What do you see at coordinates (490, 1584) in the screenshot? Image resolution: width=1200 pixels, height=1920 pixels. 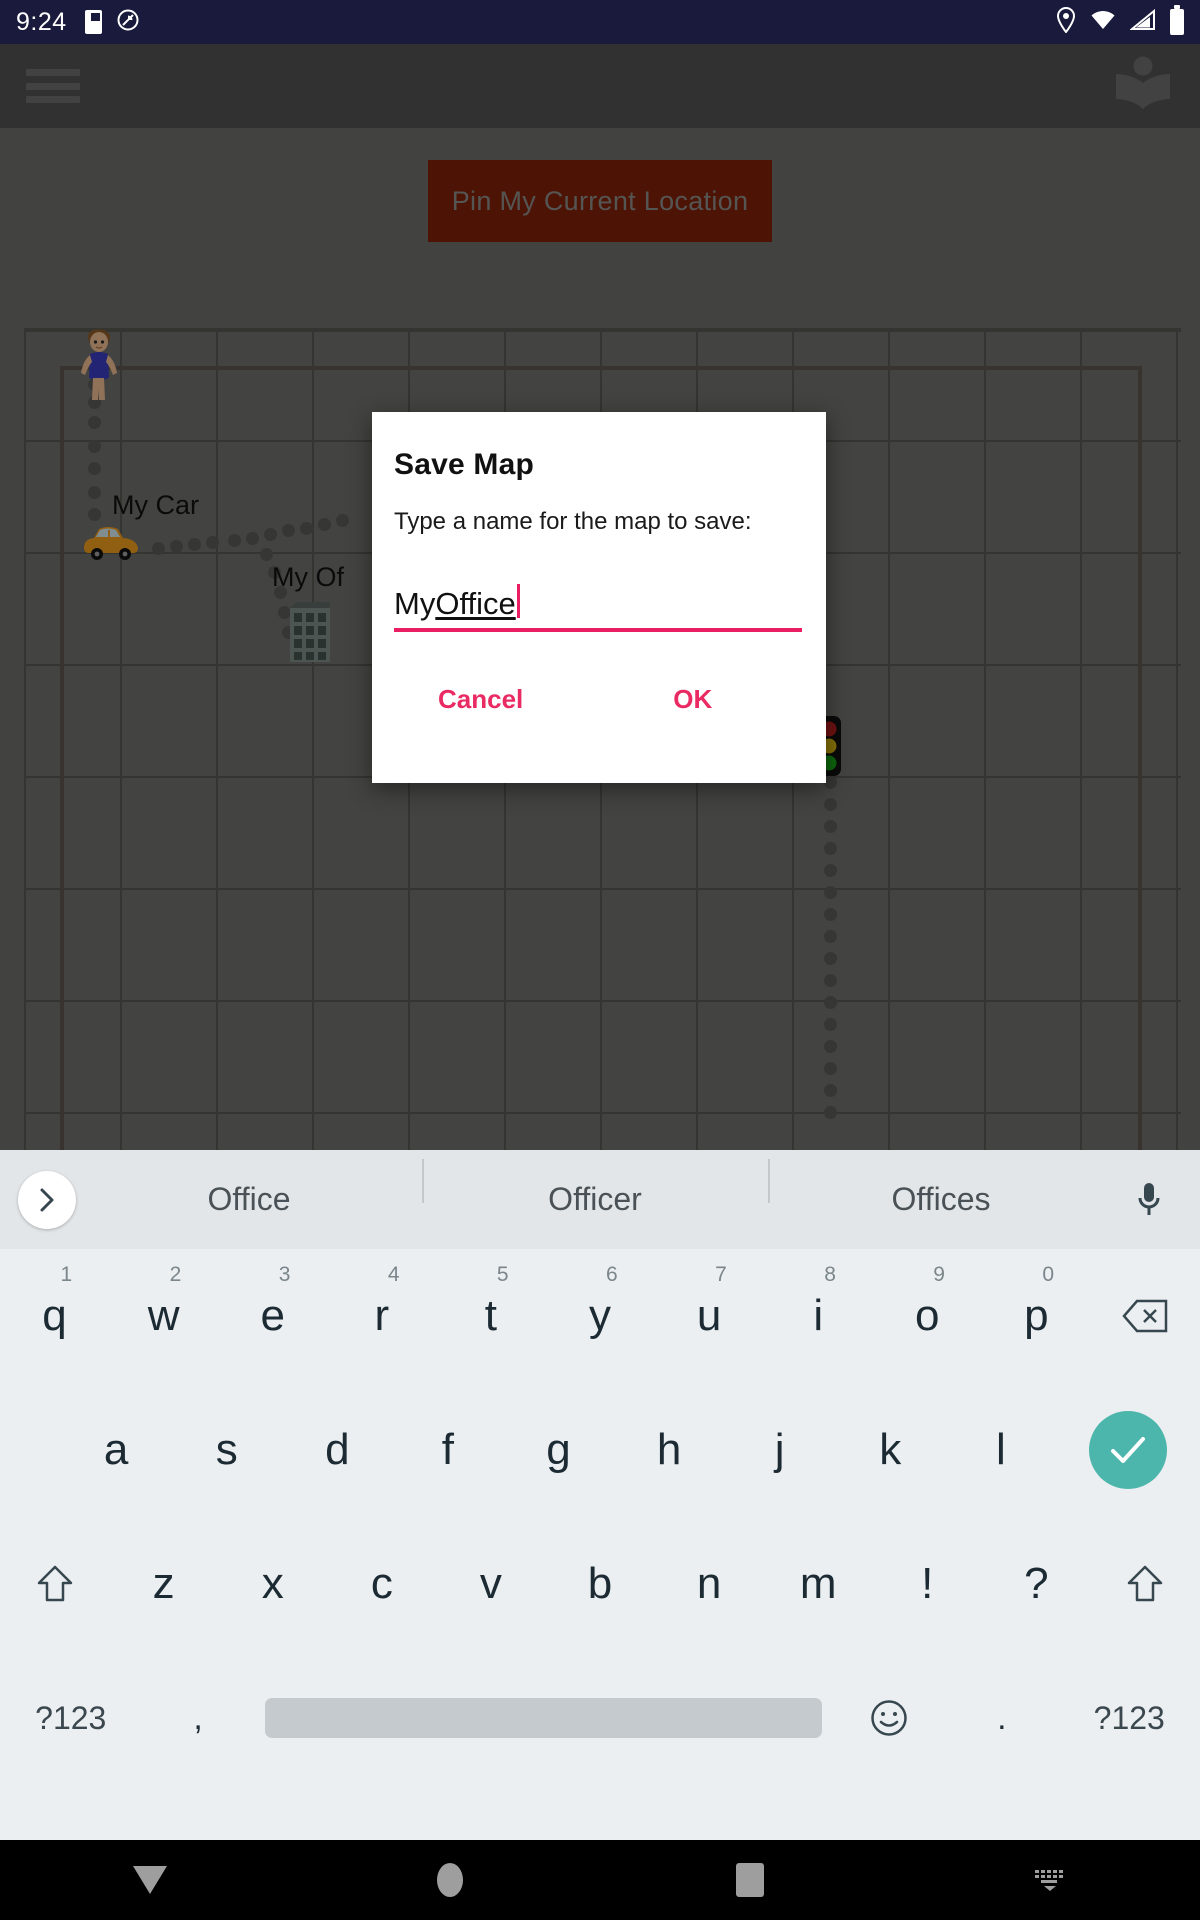 I see `key-v: v` at bounding box center [490, 1584].